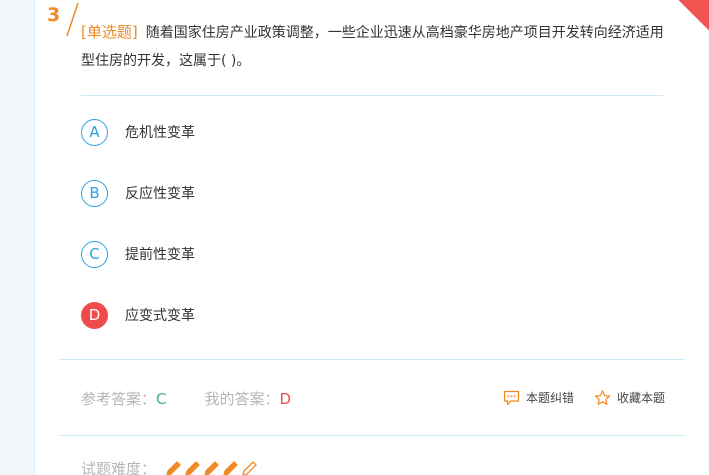 The height and width of the screenshot is (475, 709). What do you see at coordinates (160, 316) in the screenshot?
I see `option-label: 应变式变革` at bounding box center [160, 316].